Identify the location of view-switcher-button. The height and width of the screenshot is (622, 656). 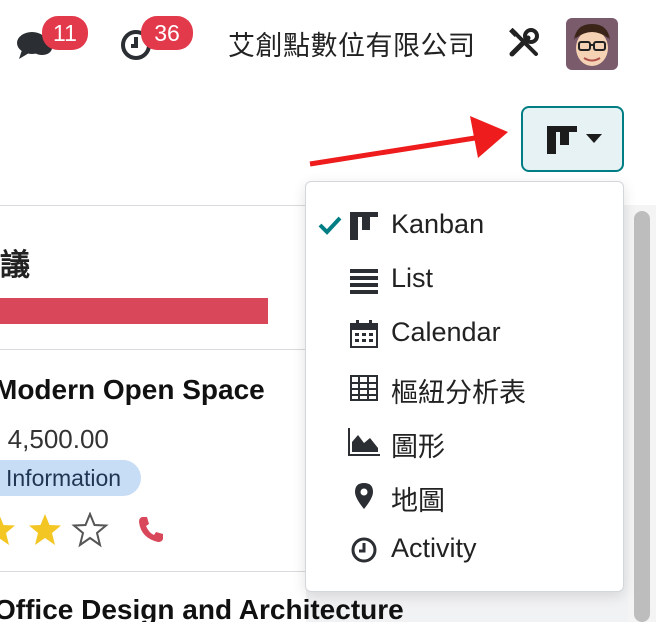
(572, 139).